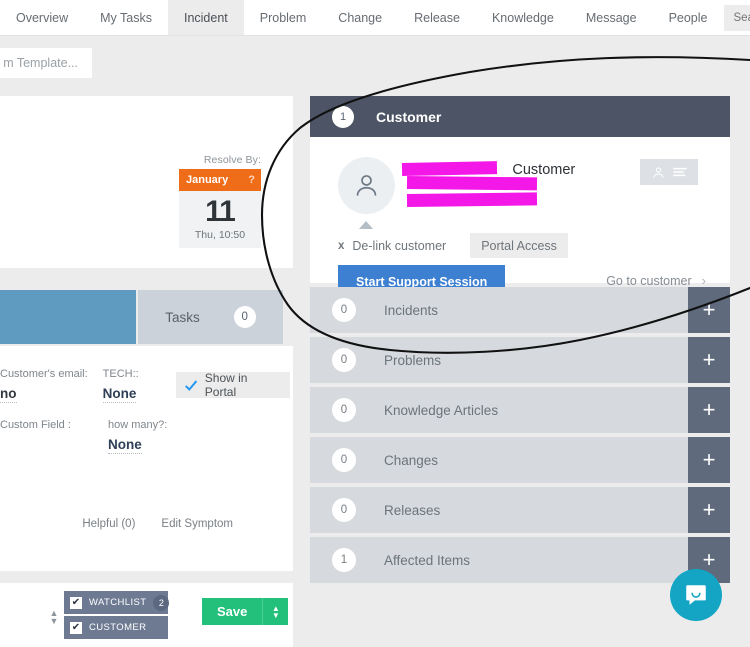 This screenshot has height=647, width=750. Describe the element at coordinates (427, 560) in the screenshot. I see `section-label: Affected Items` at that location.